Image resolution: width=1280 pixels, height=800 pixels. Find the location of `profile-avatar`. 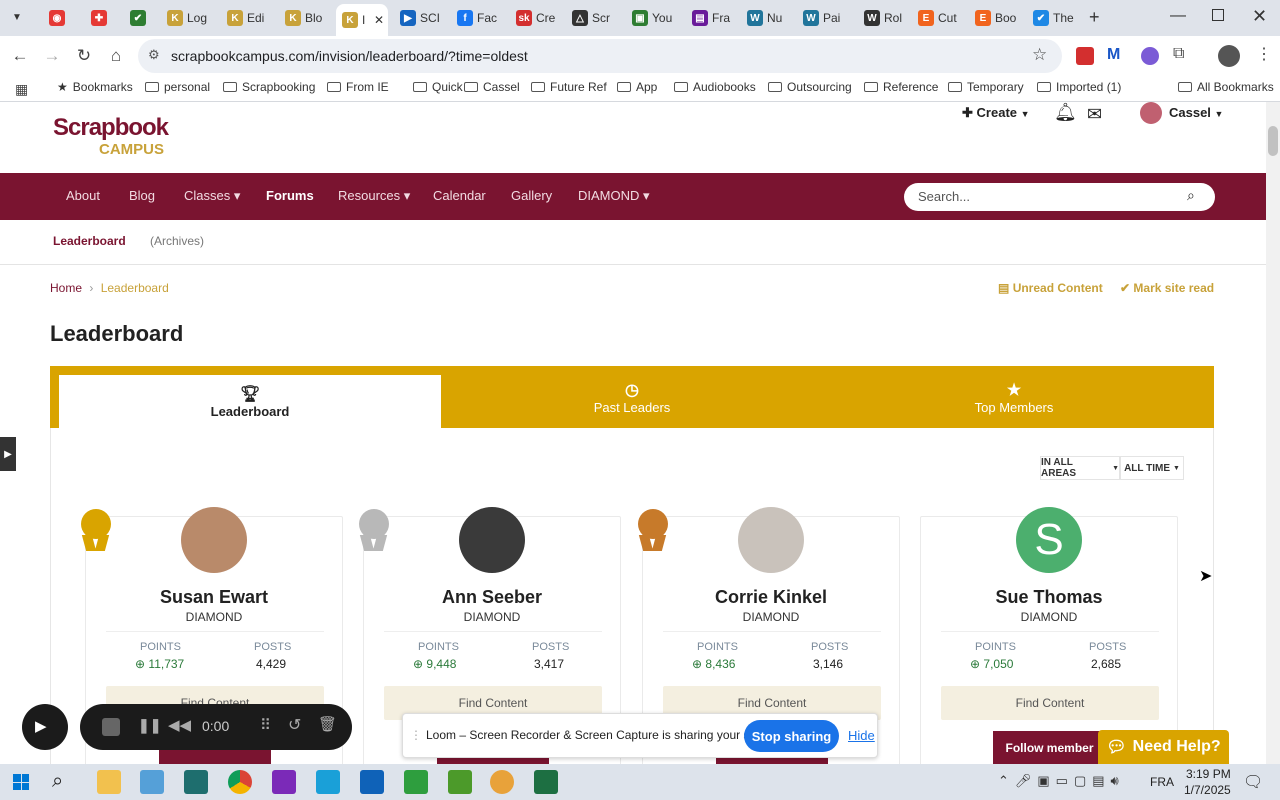

profile-avatar is located at coordinates (1229, 56).